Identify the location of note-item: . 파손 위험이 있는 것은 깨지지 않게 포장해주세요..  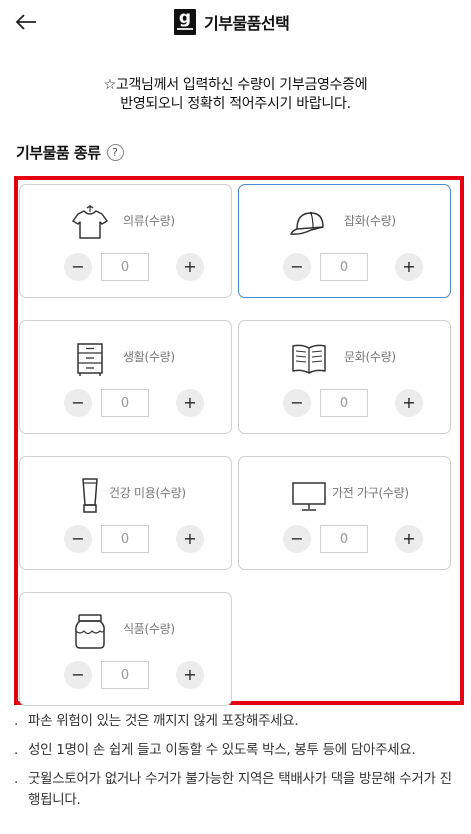
(236, 721).